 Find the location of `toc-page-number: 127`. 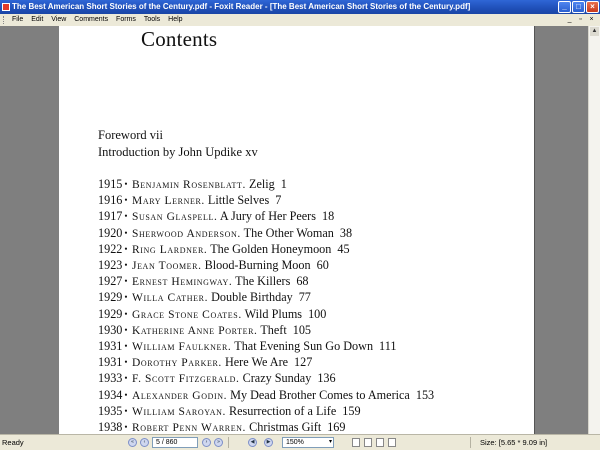

toc-page-number: 127 is located at coordinates (303, 362).